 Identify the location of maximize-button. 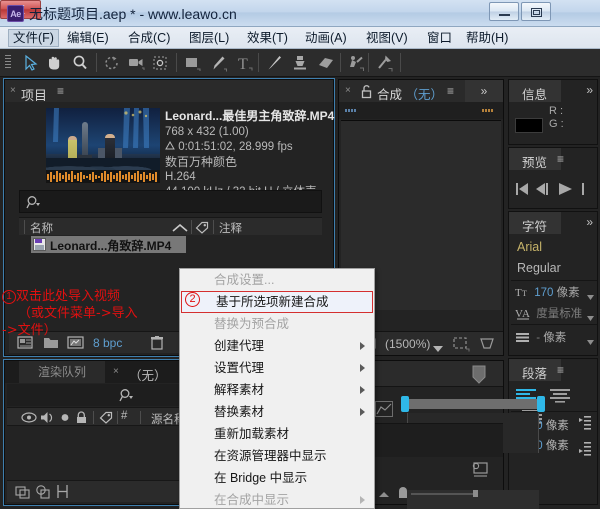
(536, 11).